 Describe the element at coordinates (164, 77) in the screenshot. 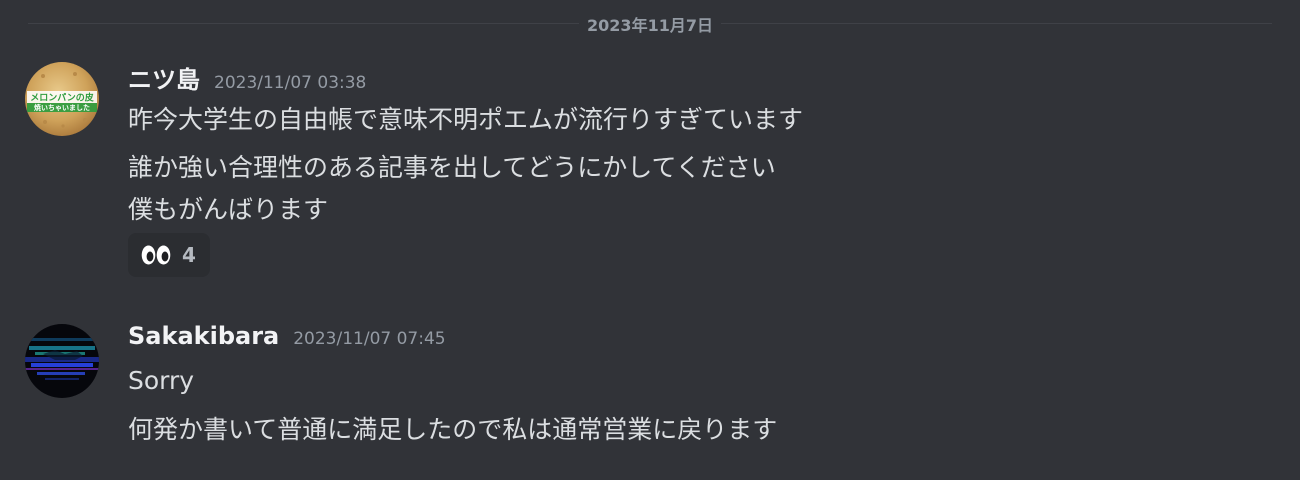

I see `username: ニツ島` at that location.